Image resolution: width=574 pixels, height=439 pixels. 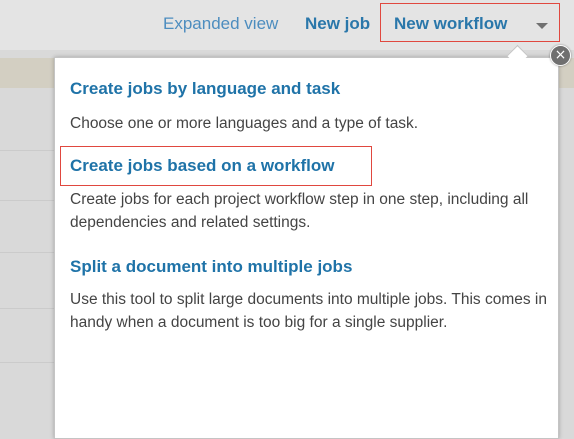 What do you see at coordinates (205, 89) in the screenshot?
I see `option-create-by-language-task: Create jobs by language and task` at bounding box center [205, 89].